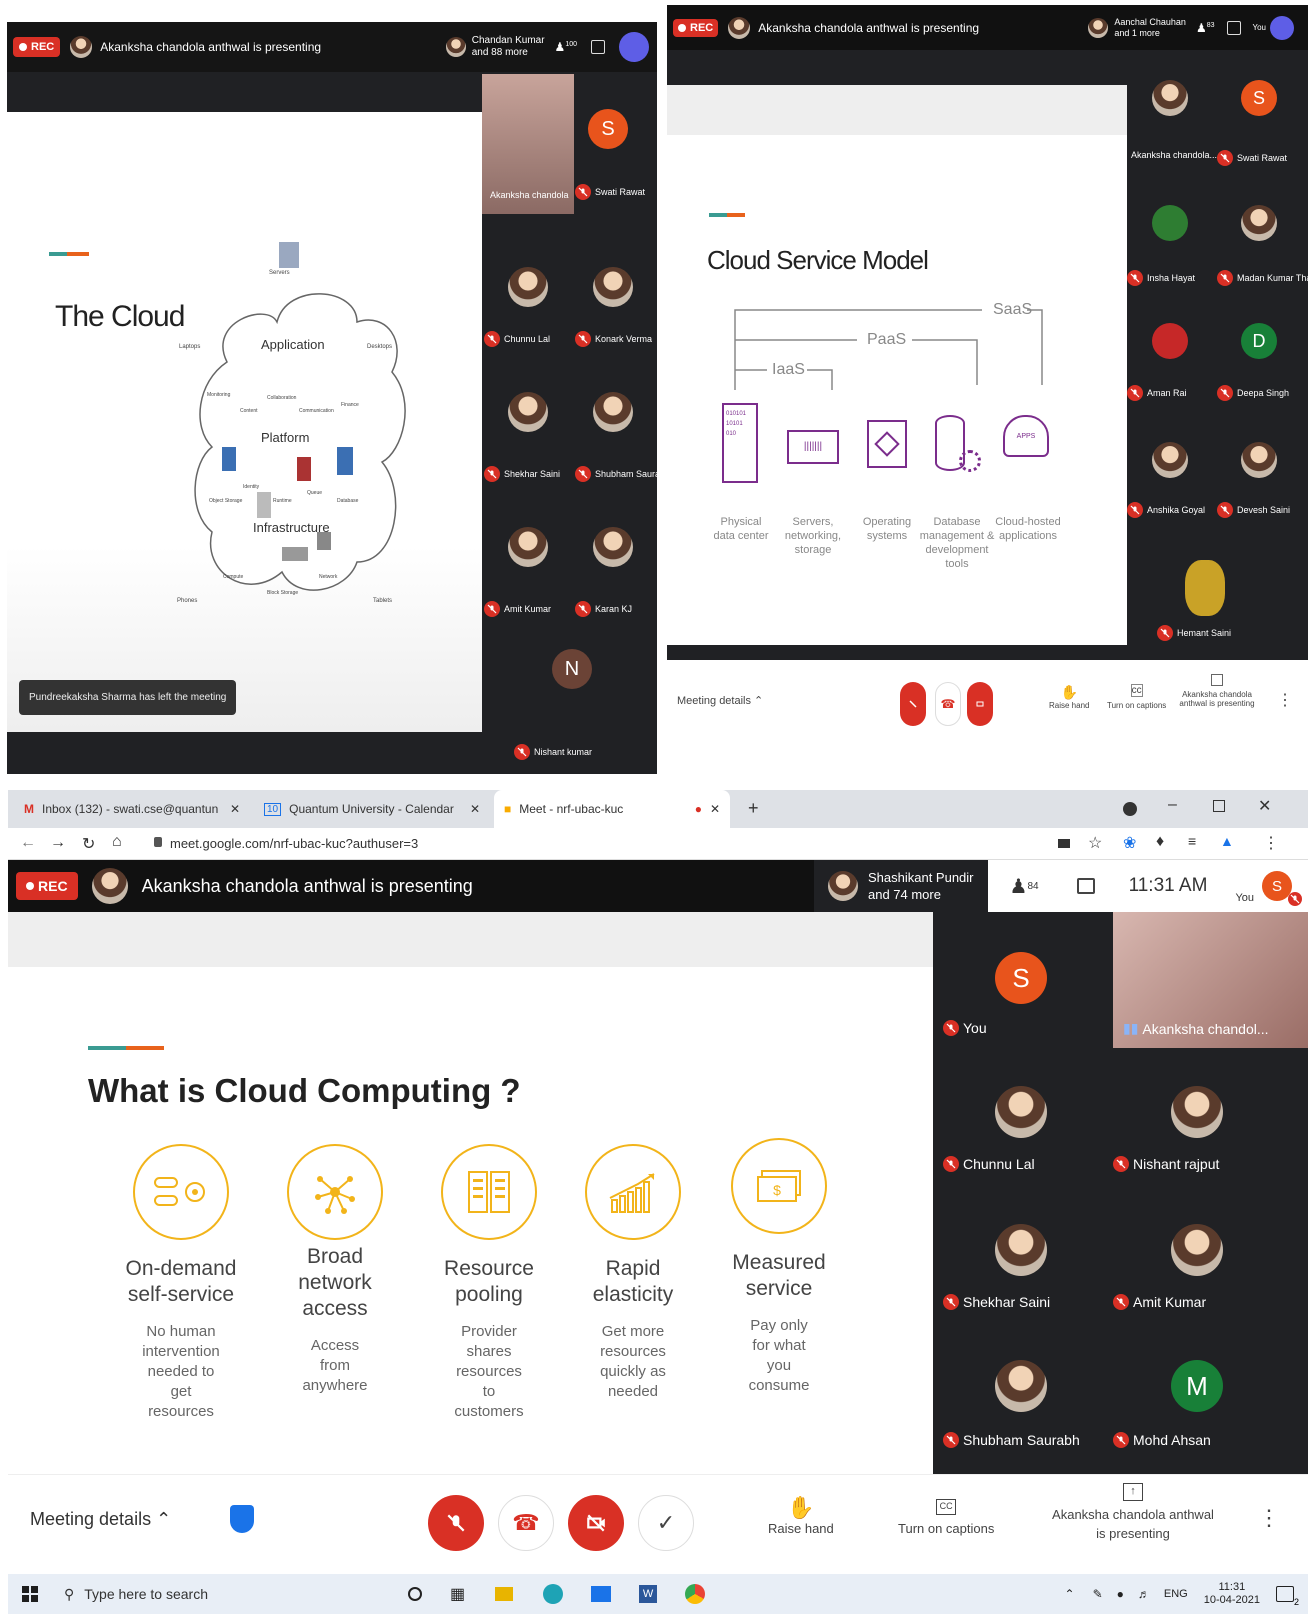  Describe the element at coordinates (1172, 240) in the screenshot. I see `tile-insha: Insha Hayat` at that location.